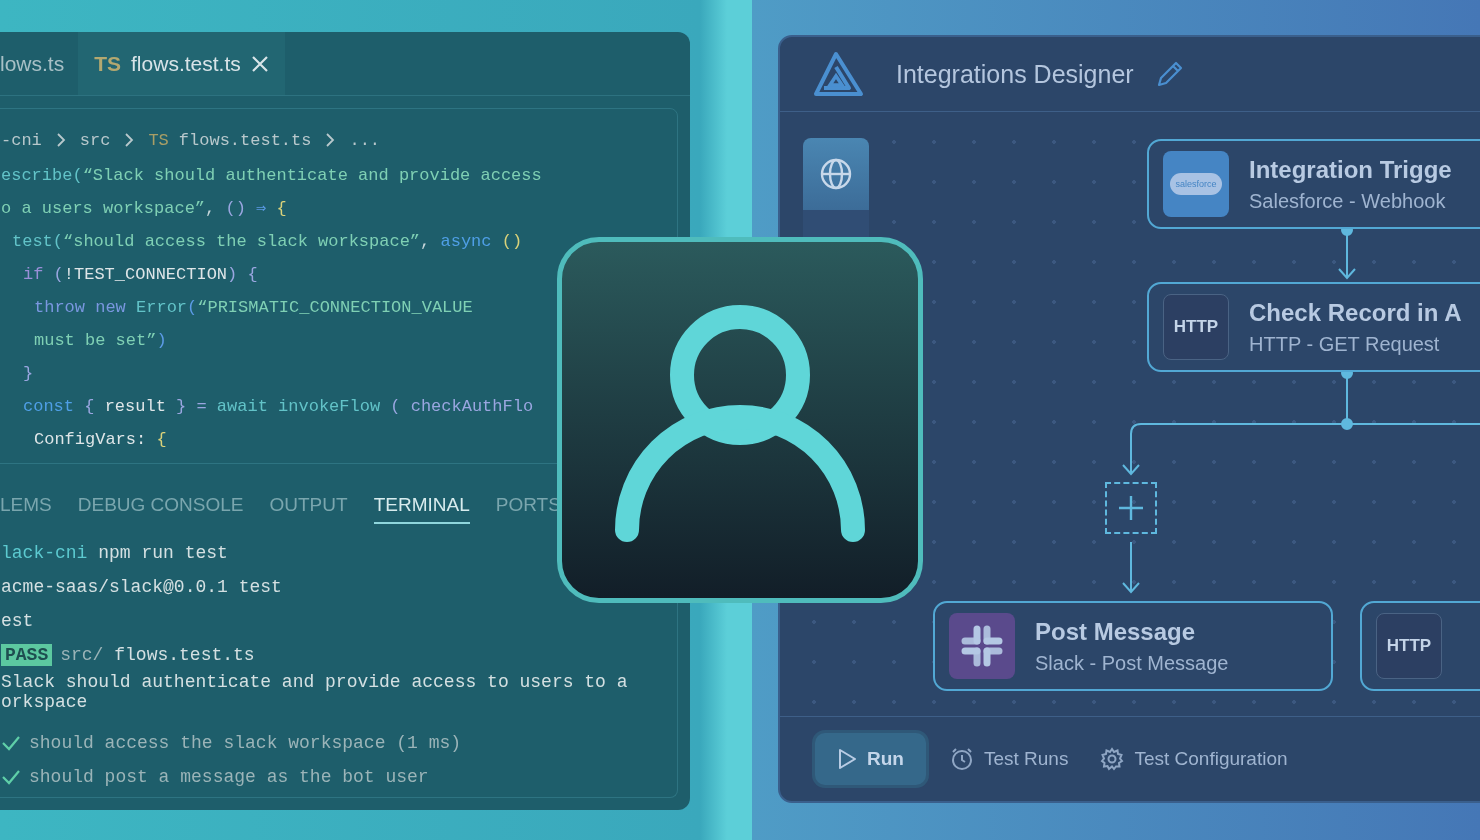 The width and height of the screenshot is (1480, 840). What do you see at coordinates (315, 682) in the screenshot?
I see `terminal-line: Slack should authenticate and provide access to users to a` at bounding box center [315, 682].